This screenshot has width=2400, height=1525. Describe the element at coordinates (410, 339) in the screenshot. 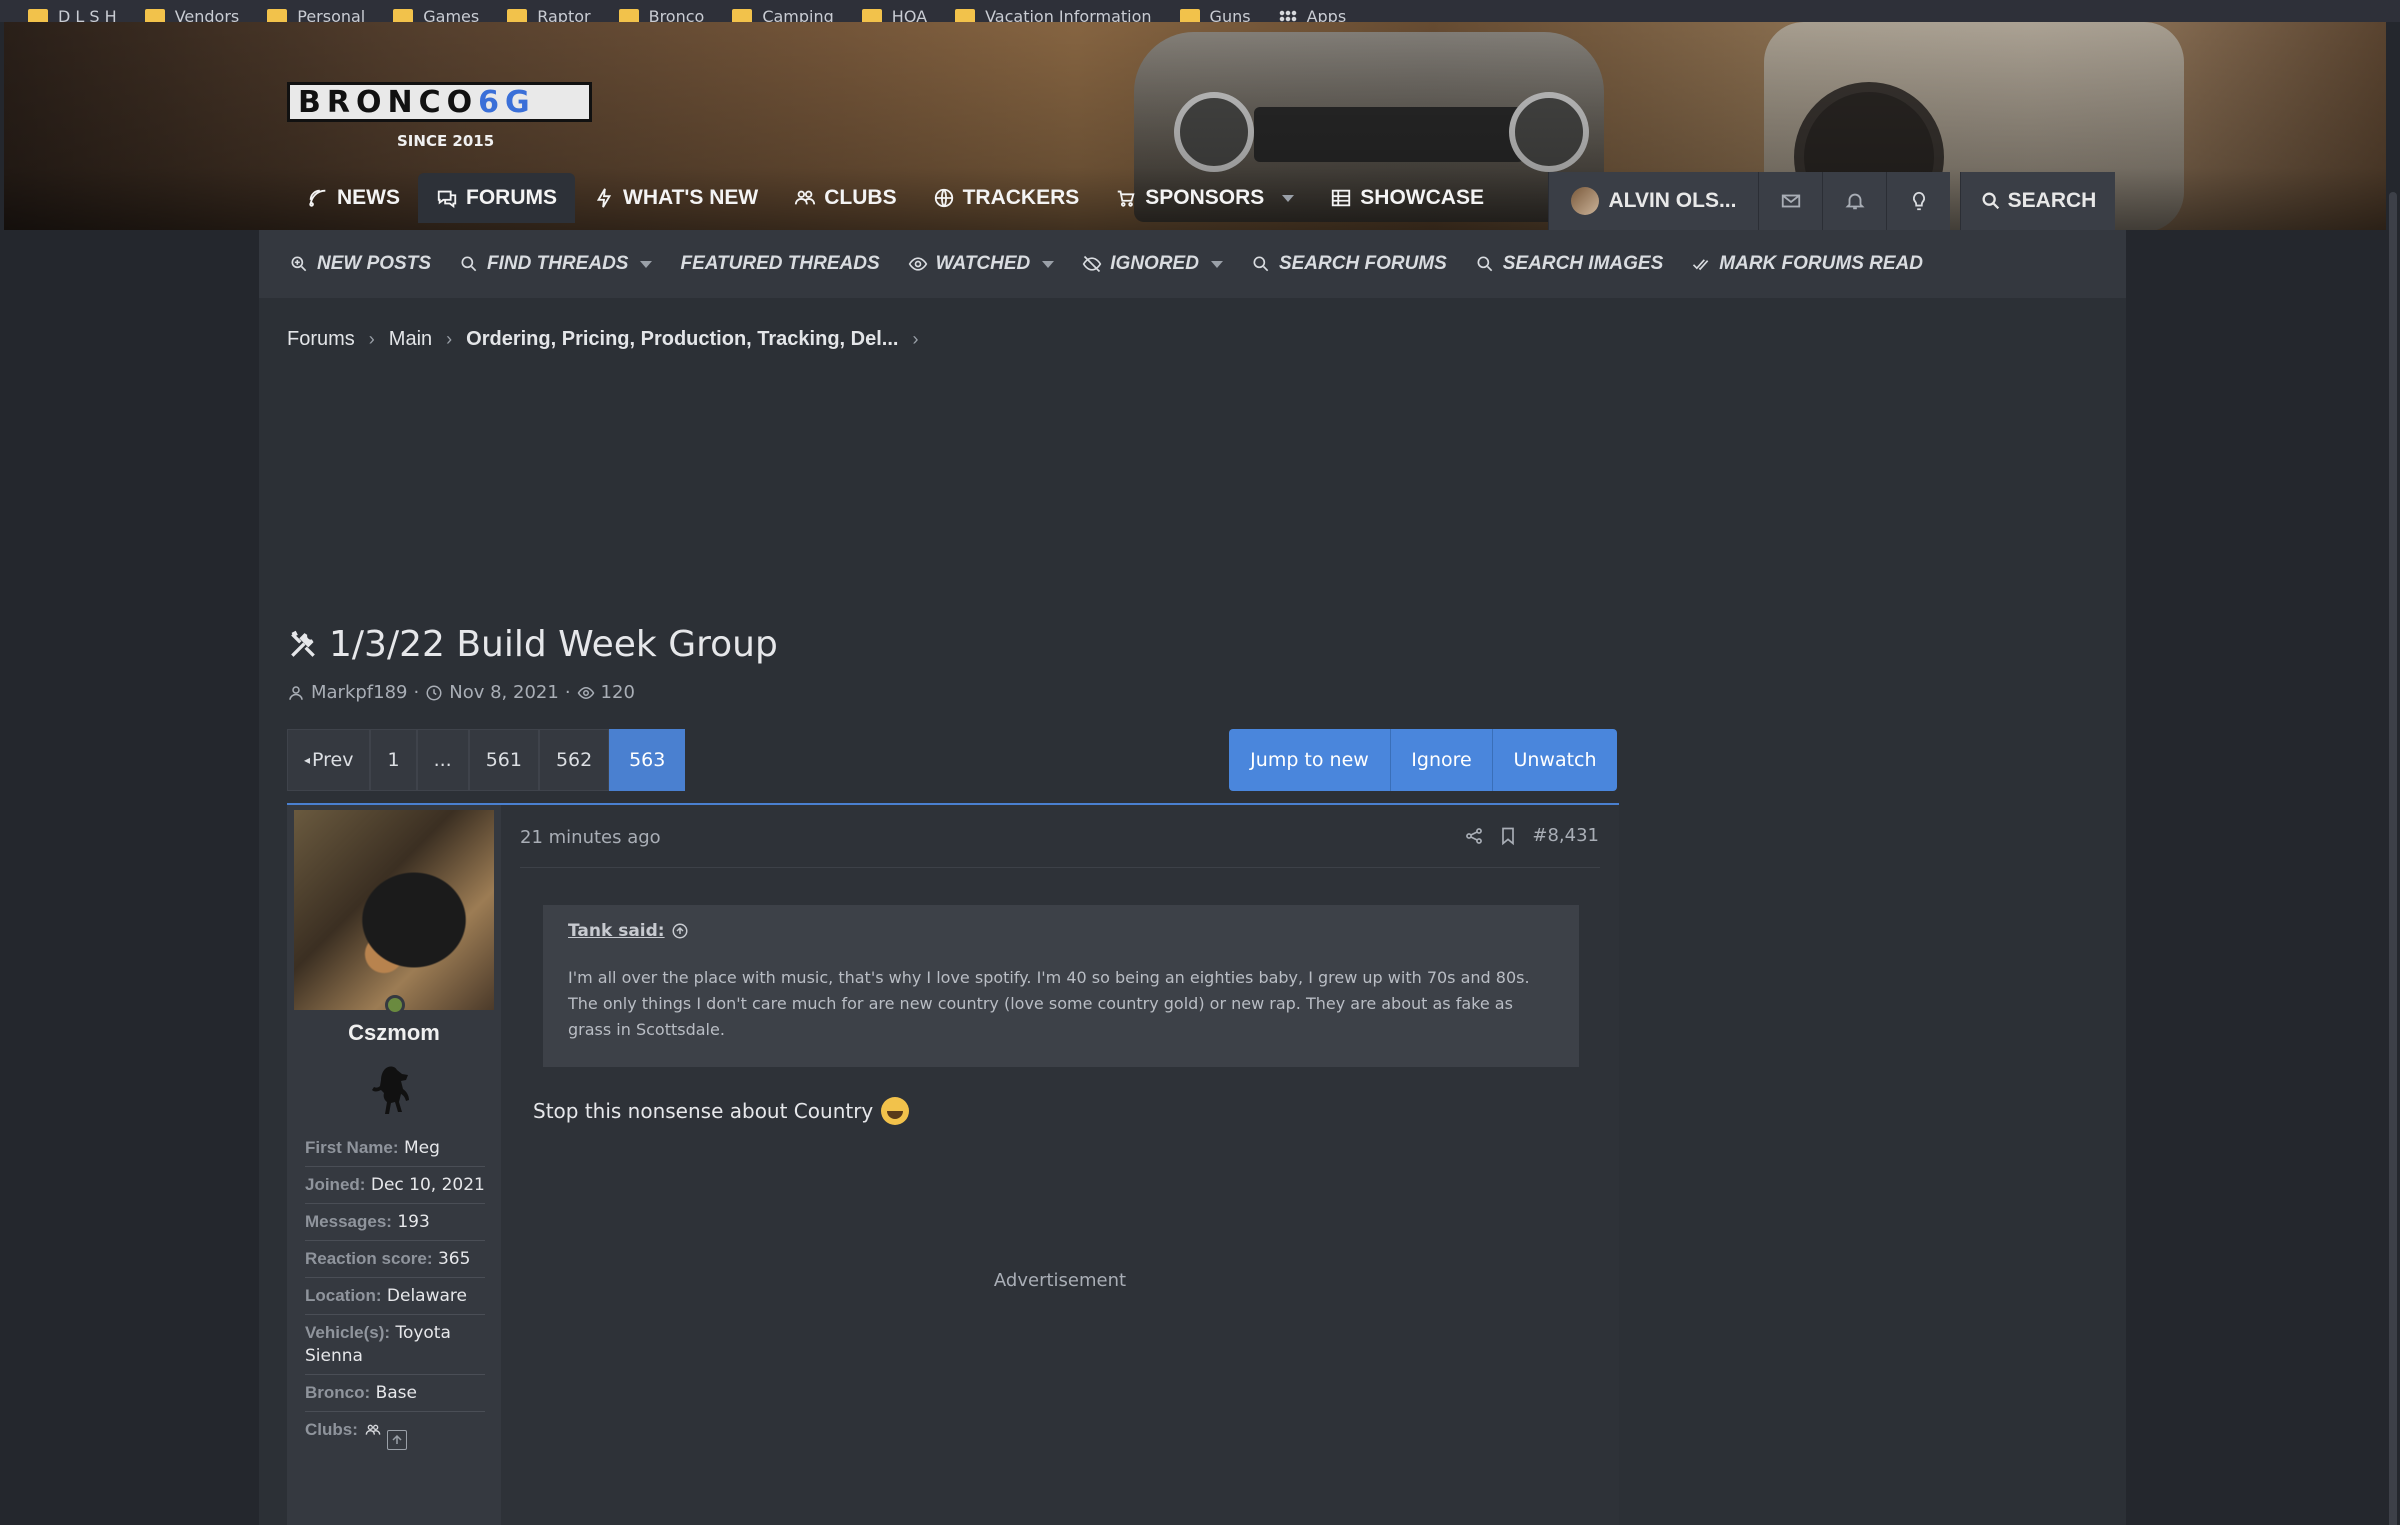

I see `breadcrumb-item: Main` at that location.